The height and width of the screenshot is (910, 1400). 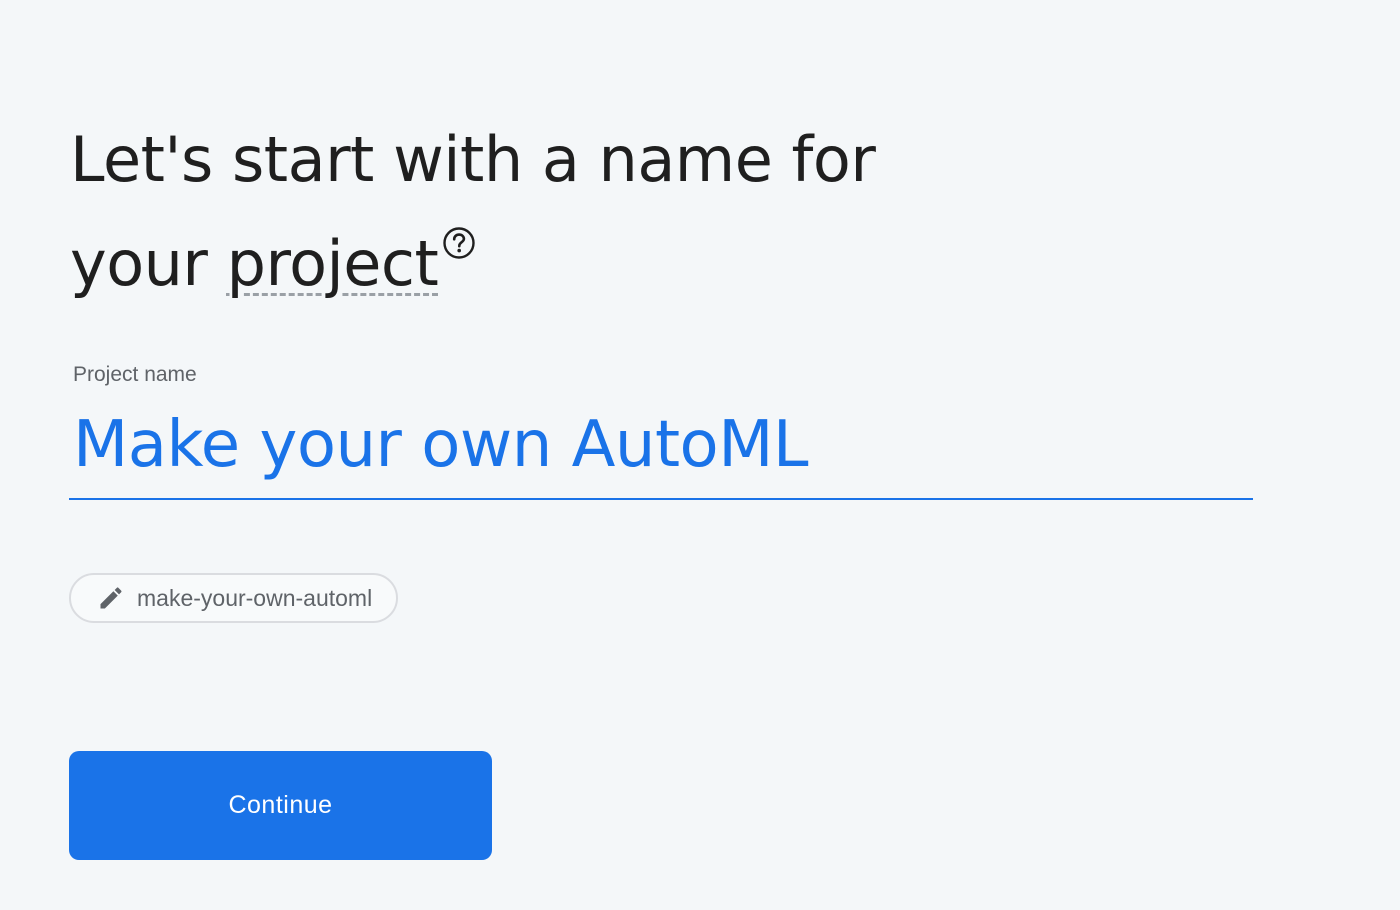 What do you see at coordinates (255, 597) in the screenshot?
I see `project-id-text: make-your-own-automl` at bounding box center [255, 597].